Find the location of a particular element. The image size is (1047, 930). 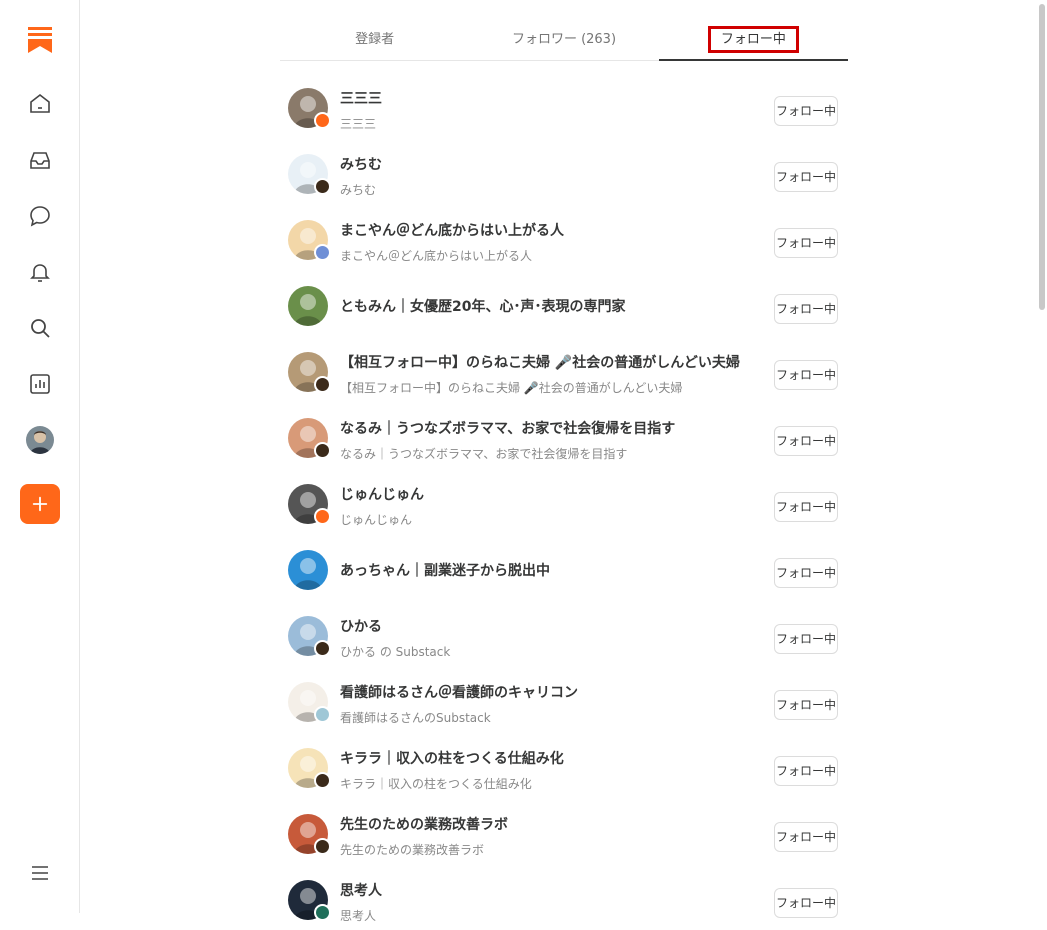

list-item: あっちゃん｜副業迷子から脱出中 フォロー中 is located at coordinates (564, 570).